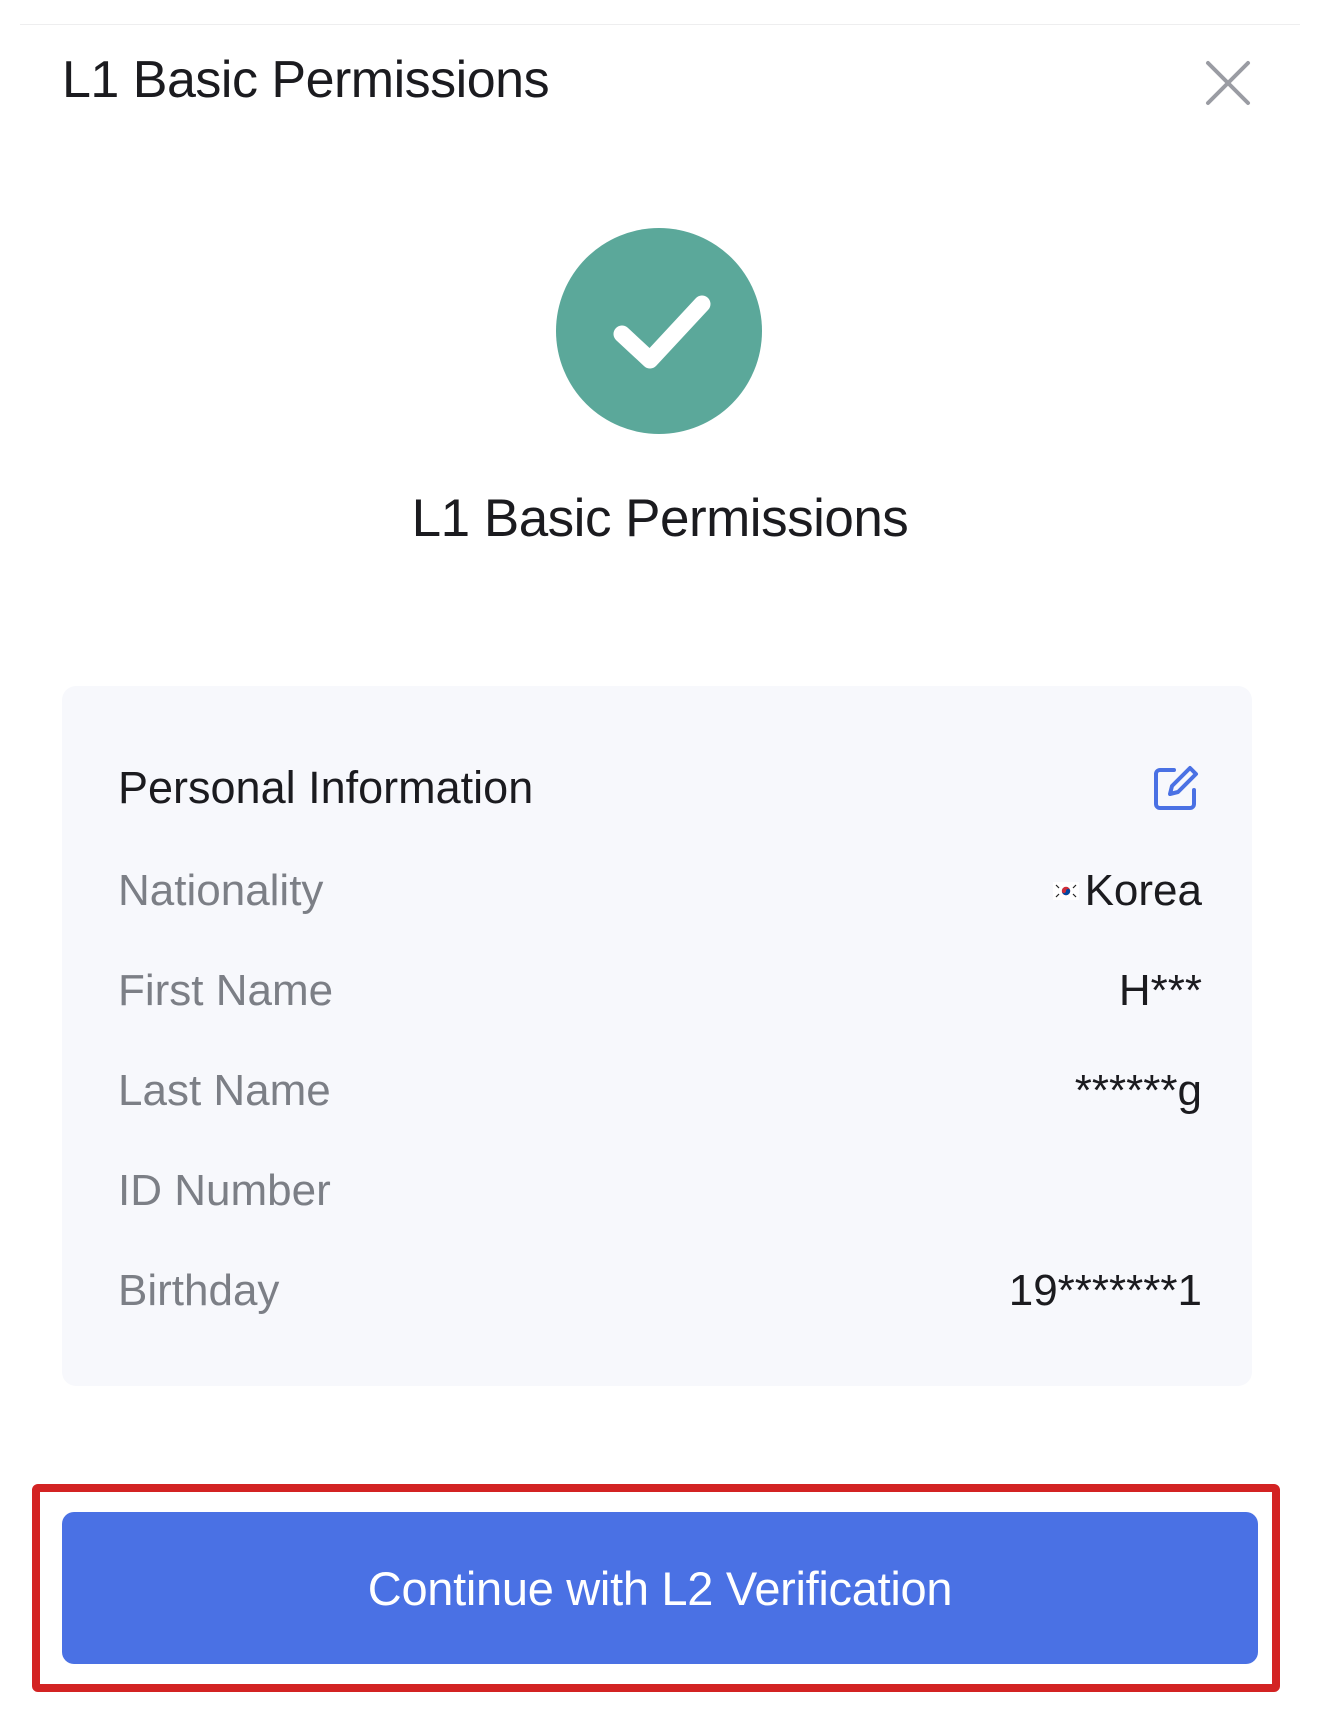  Describe the element at coordinates (660, 24) in the screenshot. I see `top-divider` at that location.